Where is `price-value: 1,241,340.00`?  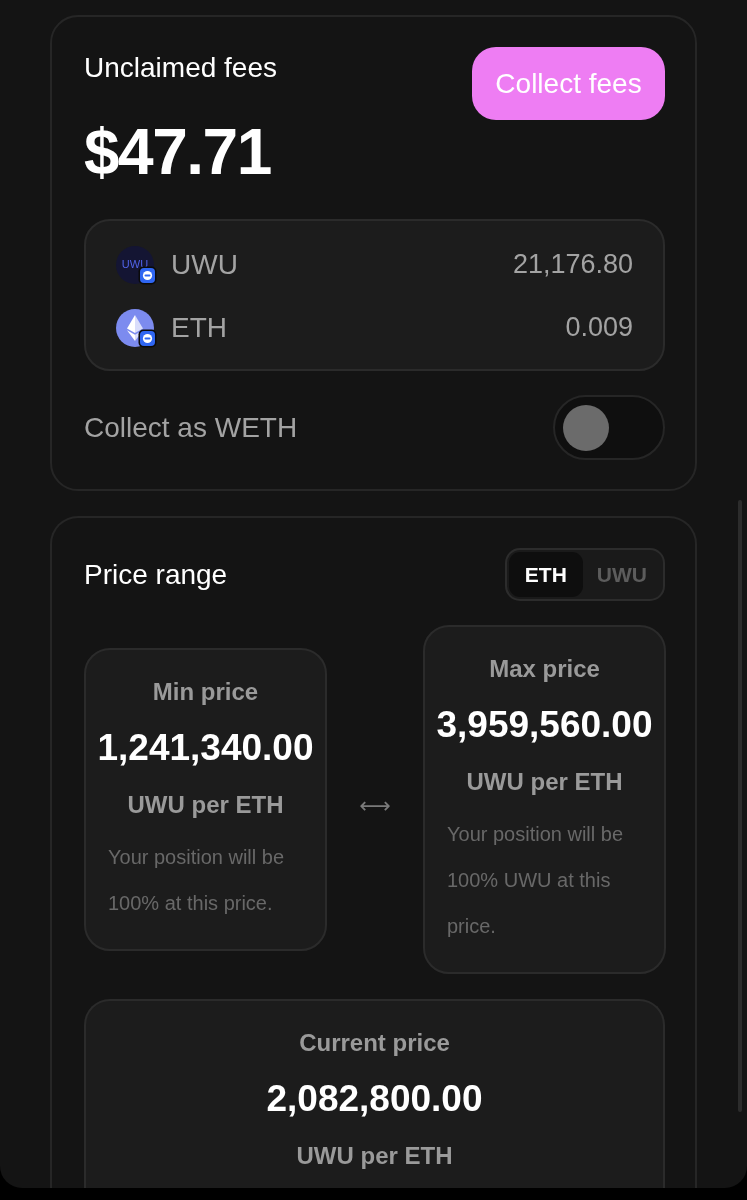 price-value: 1,241,340.00 is located at coordinates (205, 748).